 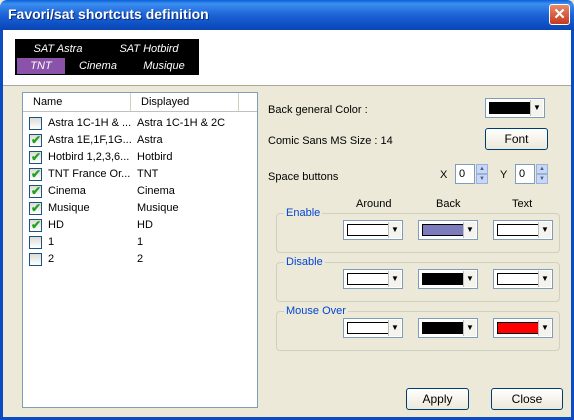 I want to click on item-name: 1, so click(x=51, y=242).